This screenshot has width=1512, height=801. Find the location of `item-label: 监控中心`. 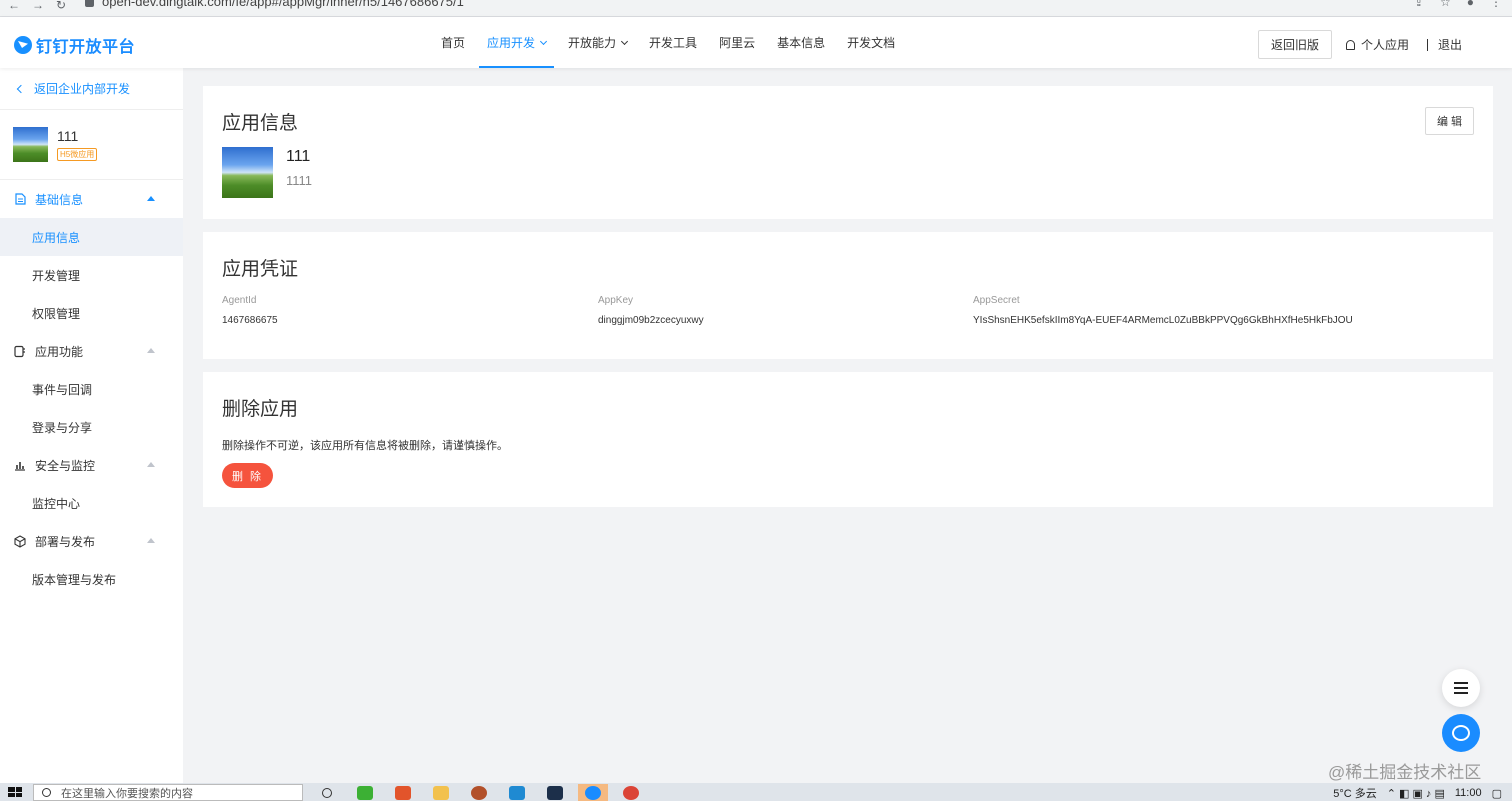

item-label: 监控中心 is located at coordinates (56, 503).